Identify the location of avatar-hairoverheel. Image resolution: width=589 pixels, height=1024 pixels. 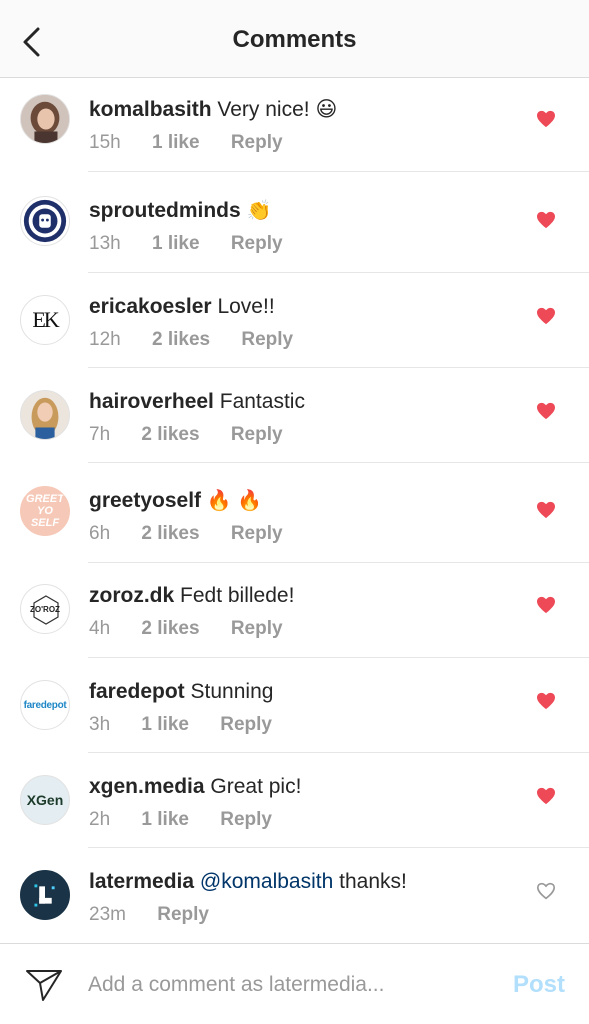
(45, 415).